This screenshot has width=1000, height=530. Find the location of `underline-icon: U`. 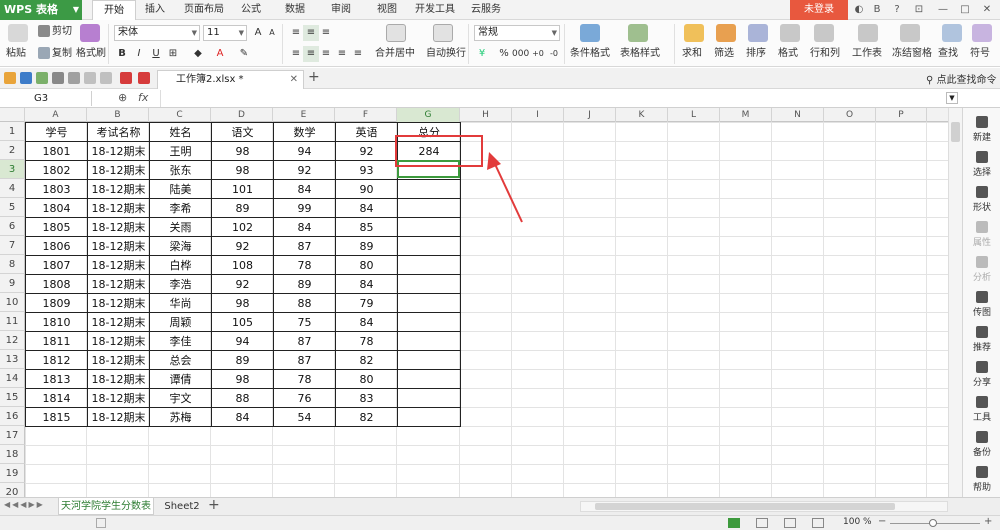

underline-icon: U is located at coordinates (156, 54).